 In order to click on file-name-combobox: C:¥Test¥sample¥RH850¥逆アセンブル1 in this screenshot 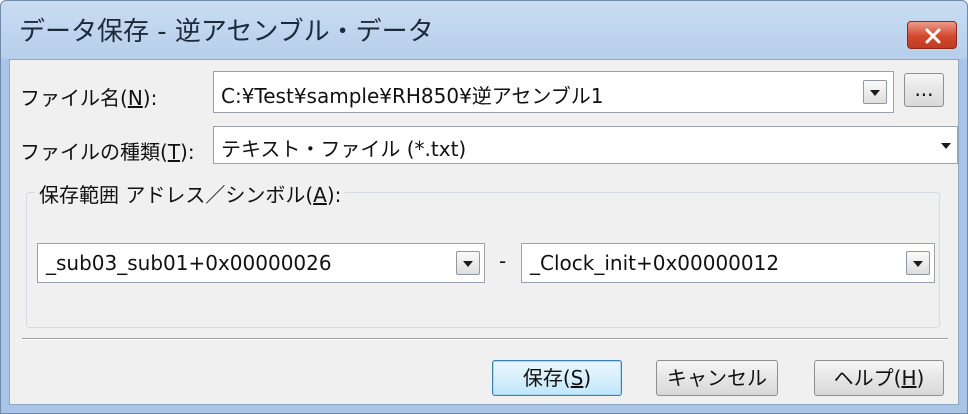, I will do `click(553, 92)`.